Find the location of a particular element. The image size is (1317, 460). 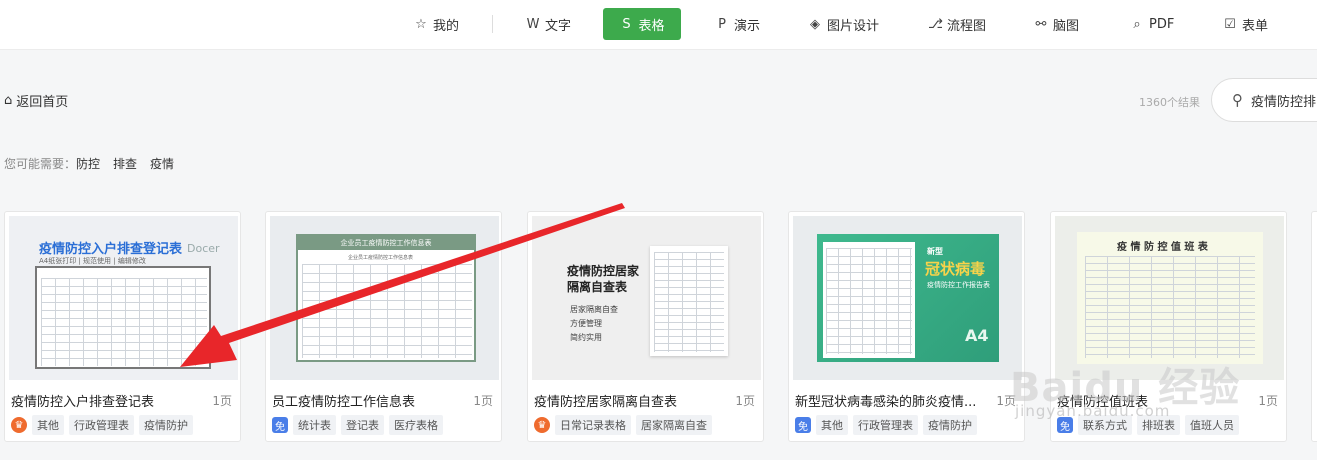

tag-chip: 值班人员 is located at coordinates (1212, 425).